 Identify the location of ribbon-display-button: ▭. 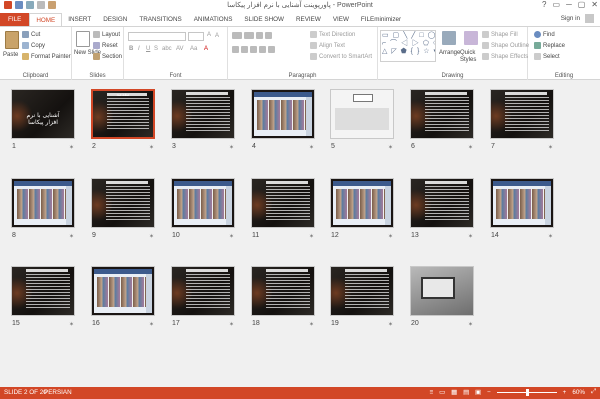
(557, 4).